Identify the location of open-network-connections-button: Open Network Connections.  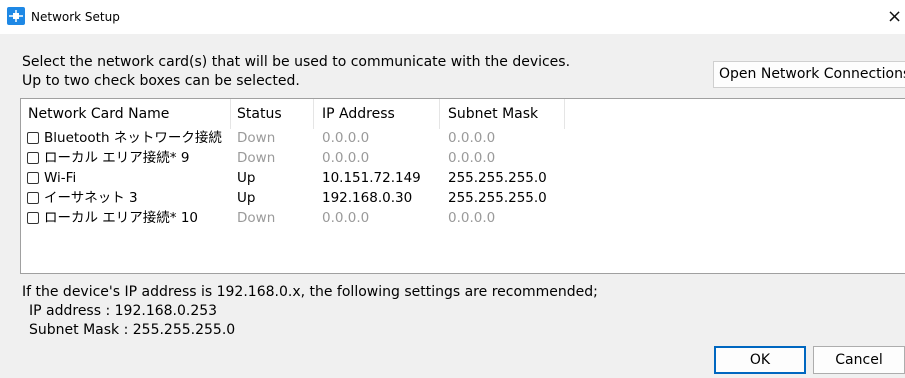
(809, 74).